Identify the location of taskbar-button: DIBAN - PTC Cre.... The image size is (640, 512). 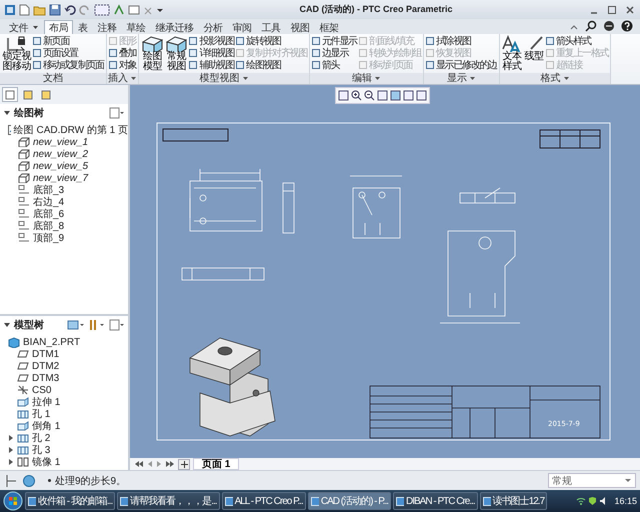
(435, 501).